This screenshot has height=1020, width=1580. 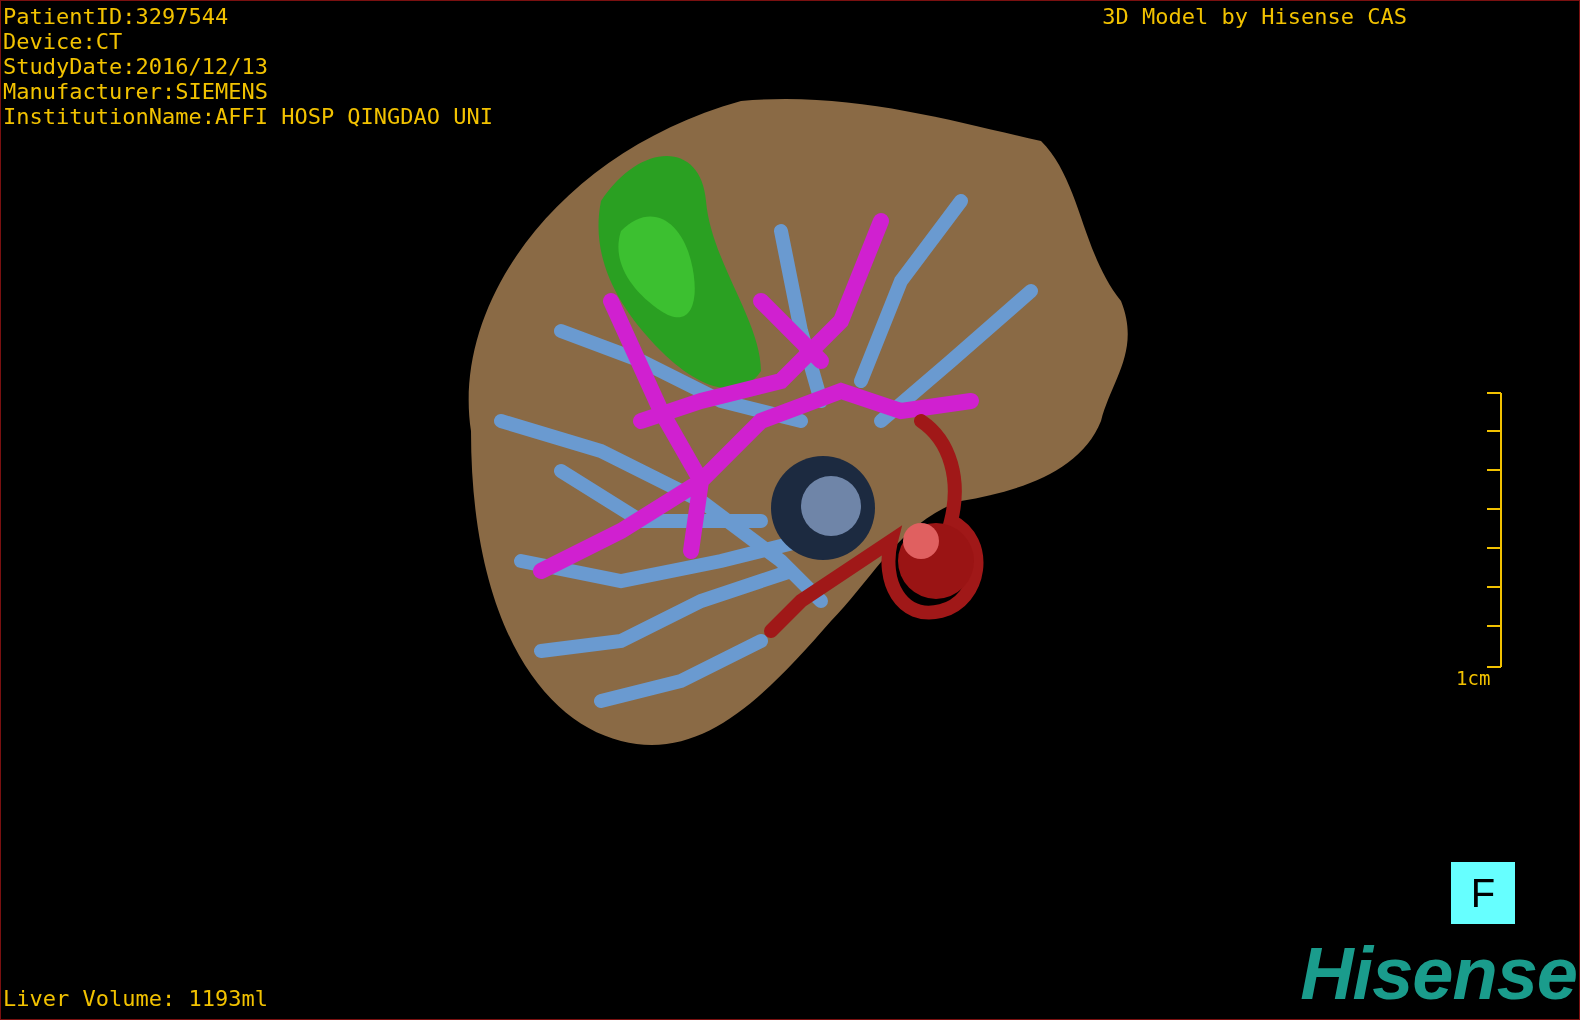 I want to click on credit-text: 3D Model by Hisense CAS, so click(x=1254, y=16).